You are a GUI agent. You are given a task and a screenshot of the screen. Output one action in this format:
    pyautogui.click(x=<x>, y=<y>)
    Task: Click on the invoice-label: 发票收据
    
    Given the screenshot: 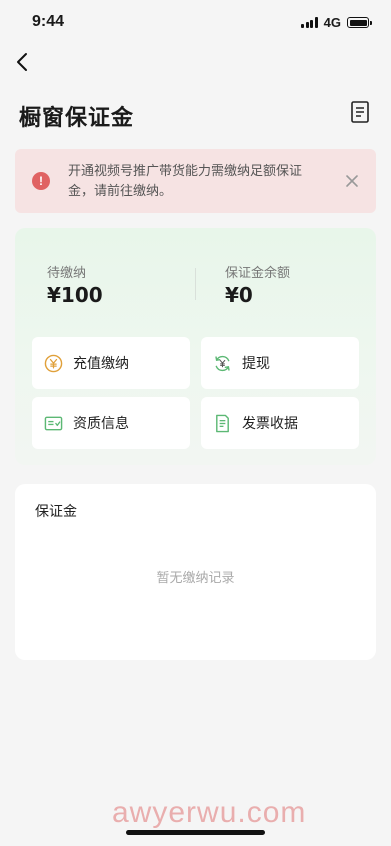 What is the action you would take?
    pyautogui.click(x=270, y=424)
    